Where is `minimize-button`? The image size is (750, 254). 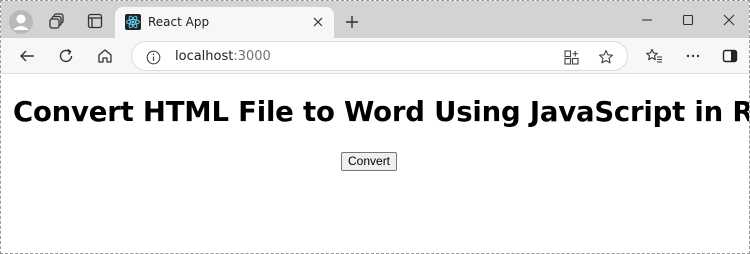 minimize-button is located at coordinates (647, 20).